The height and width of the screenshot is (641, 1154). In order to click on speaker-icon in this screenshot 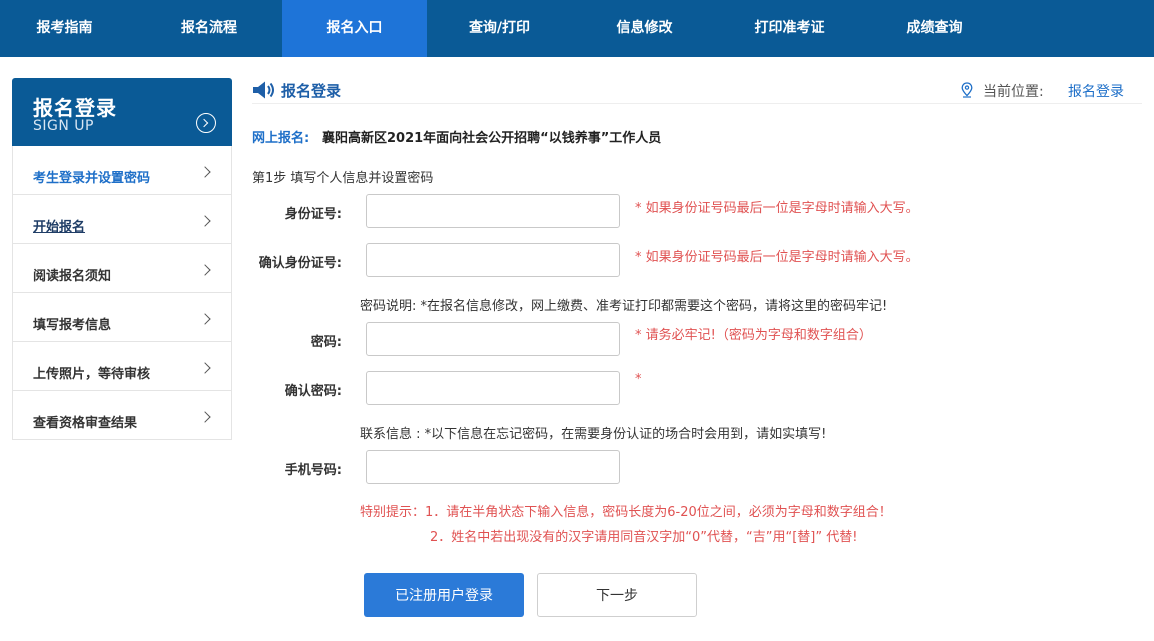, I will do `click(263, 90)`.